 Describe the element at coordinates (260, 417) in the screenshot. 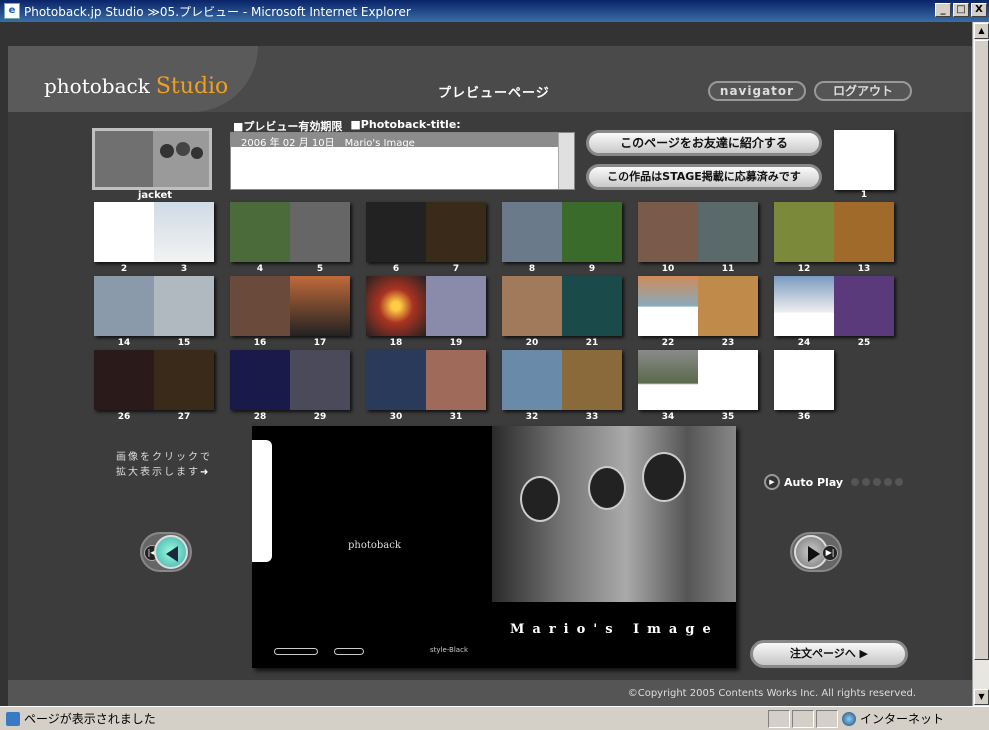

I see `page-number: 28` at that location.